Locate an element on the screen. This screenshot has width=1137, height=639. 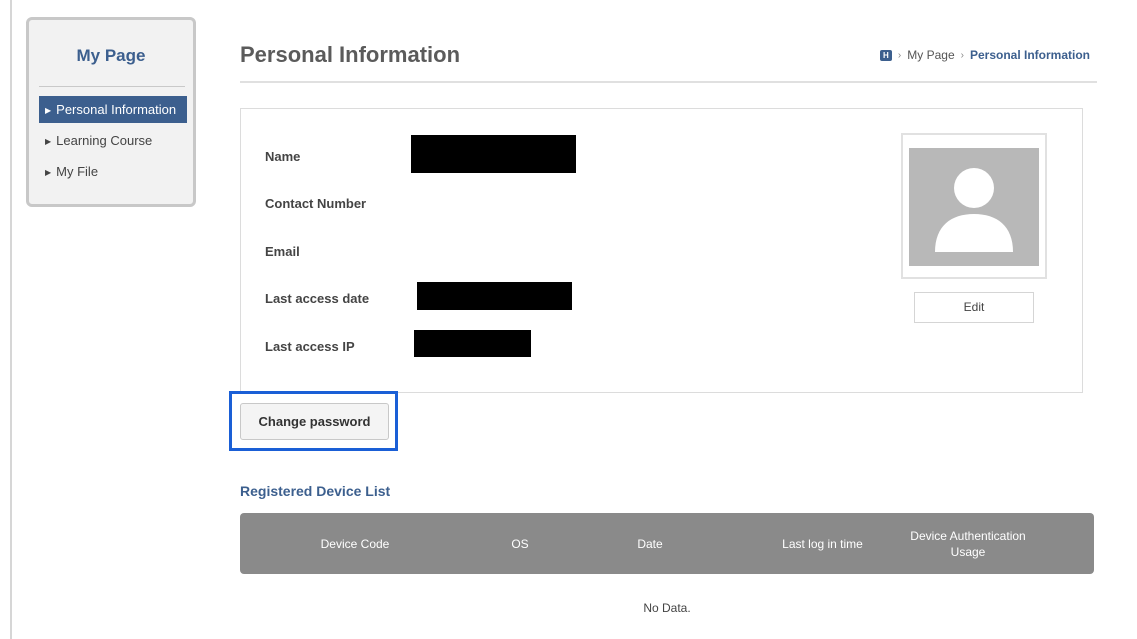
left-border-rule is located at coordinates (11, 319).